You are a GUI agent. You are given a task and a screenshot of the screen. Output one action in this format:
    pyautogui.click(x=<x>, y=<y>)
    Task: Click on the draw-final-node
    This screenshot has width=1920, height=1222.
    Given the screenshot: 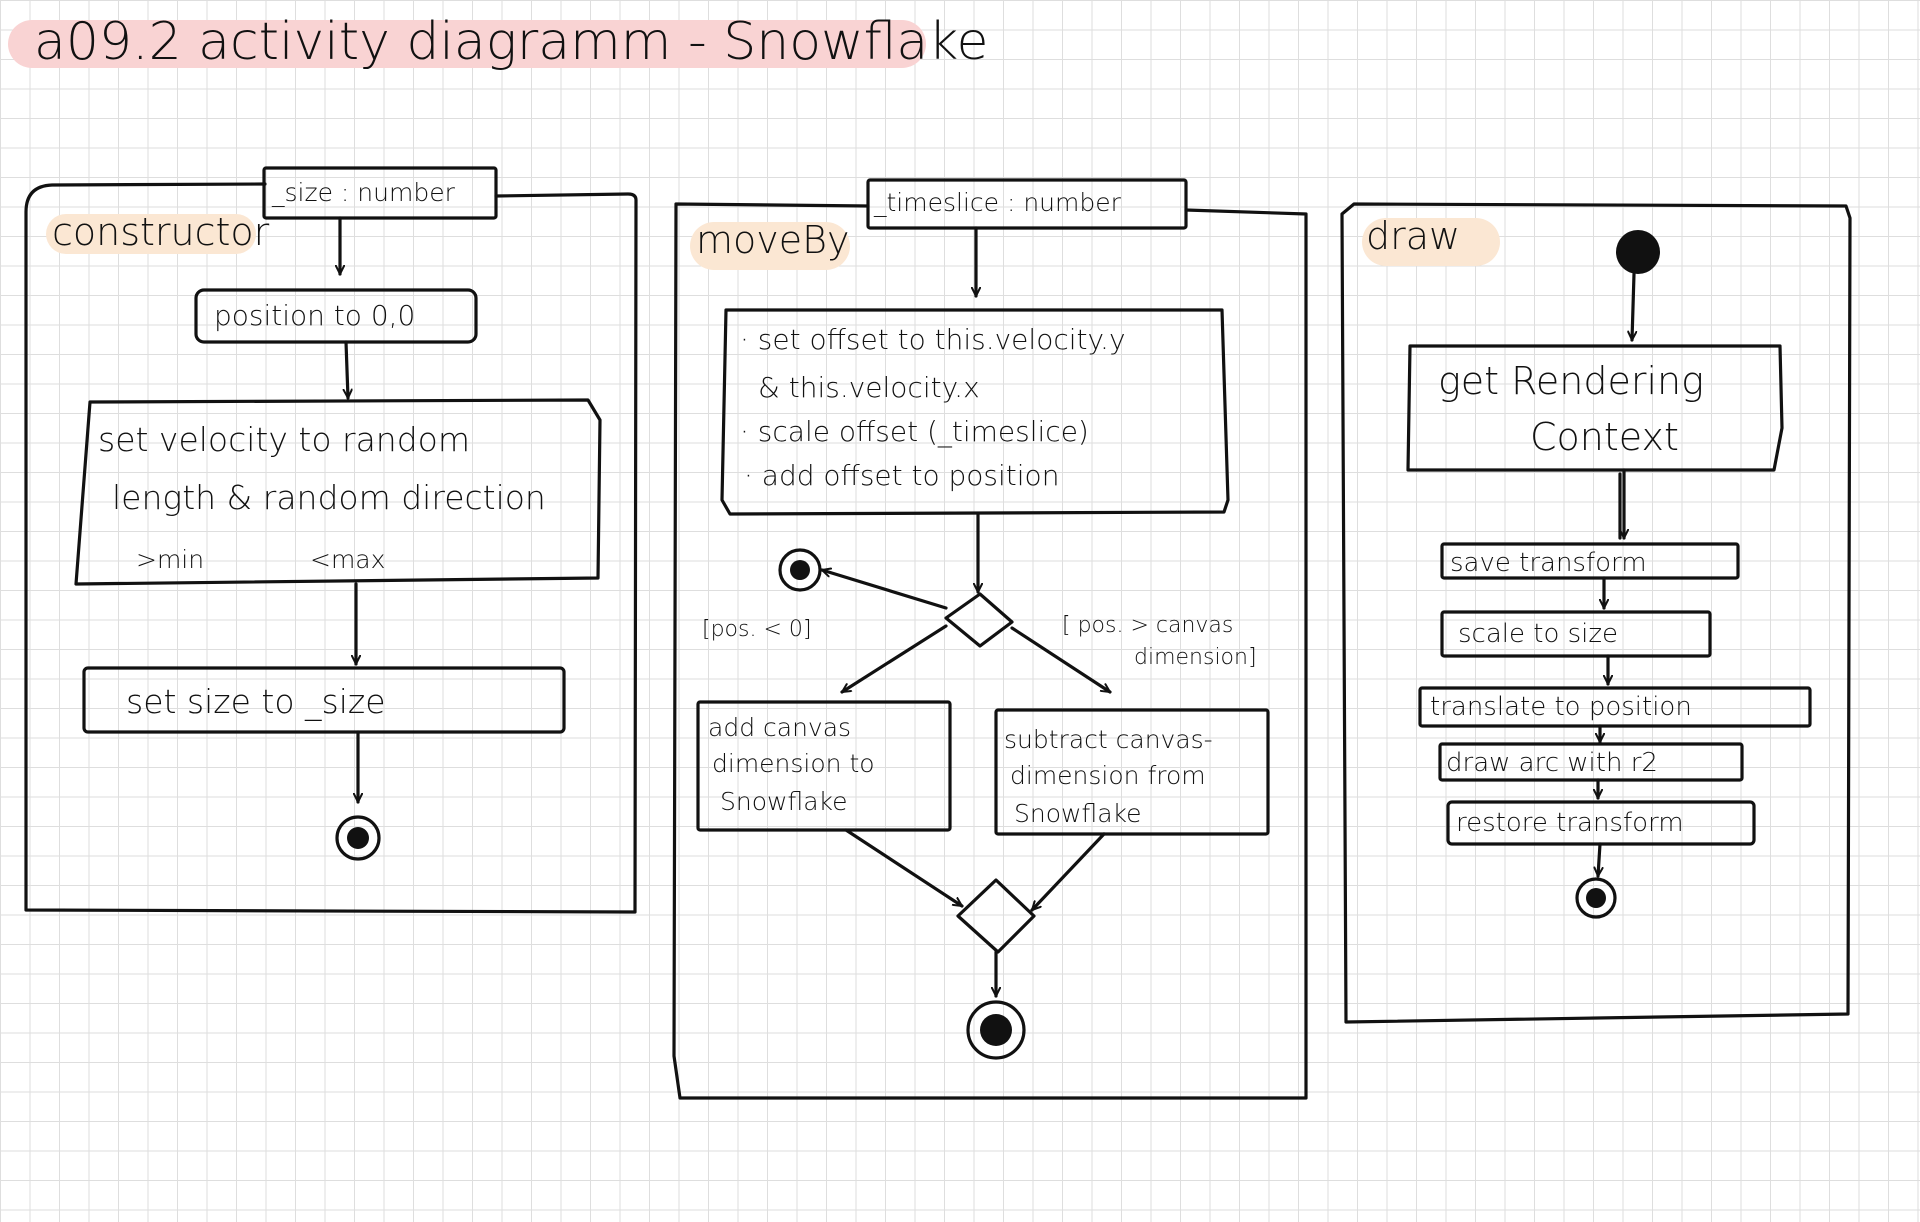 What is the action you would take?
    pyautogui.click(x=1596, y=898)
    